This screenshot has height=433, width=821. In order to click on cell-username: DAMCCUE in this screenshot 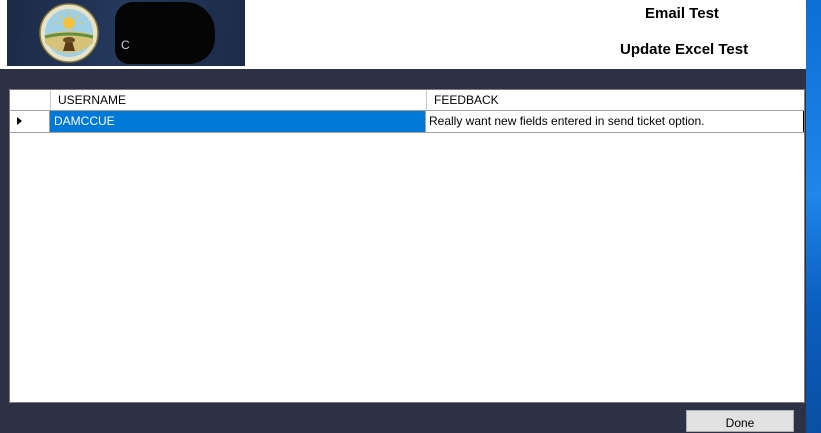, I will do `click(238, 121)`.